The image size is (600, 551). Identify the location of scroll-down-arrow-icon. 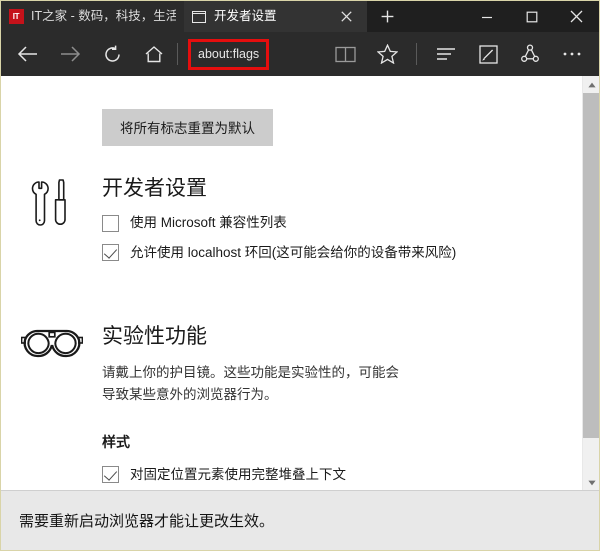
(591, 482).